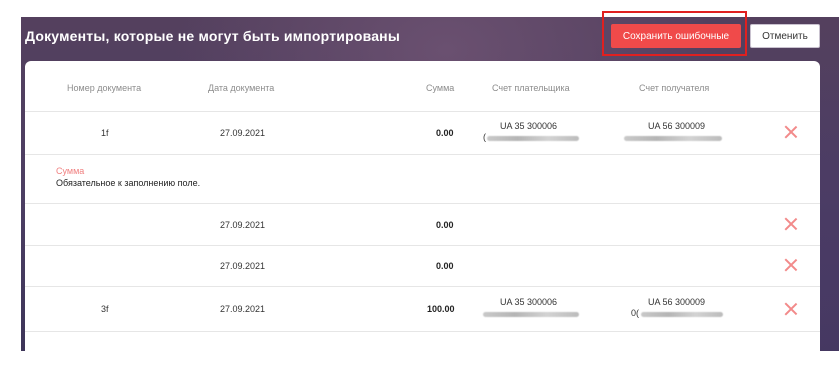  What do you see at coordinates (128, 183) in the screenshot?
I see `error-message: Обязательное к заполнению поле.` at bounding box center [128, 183].